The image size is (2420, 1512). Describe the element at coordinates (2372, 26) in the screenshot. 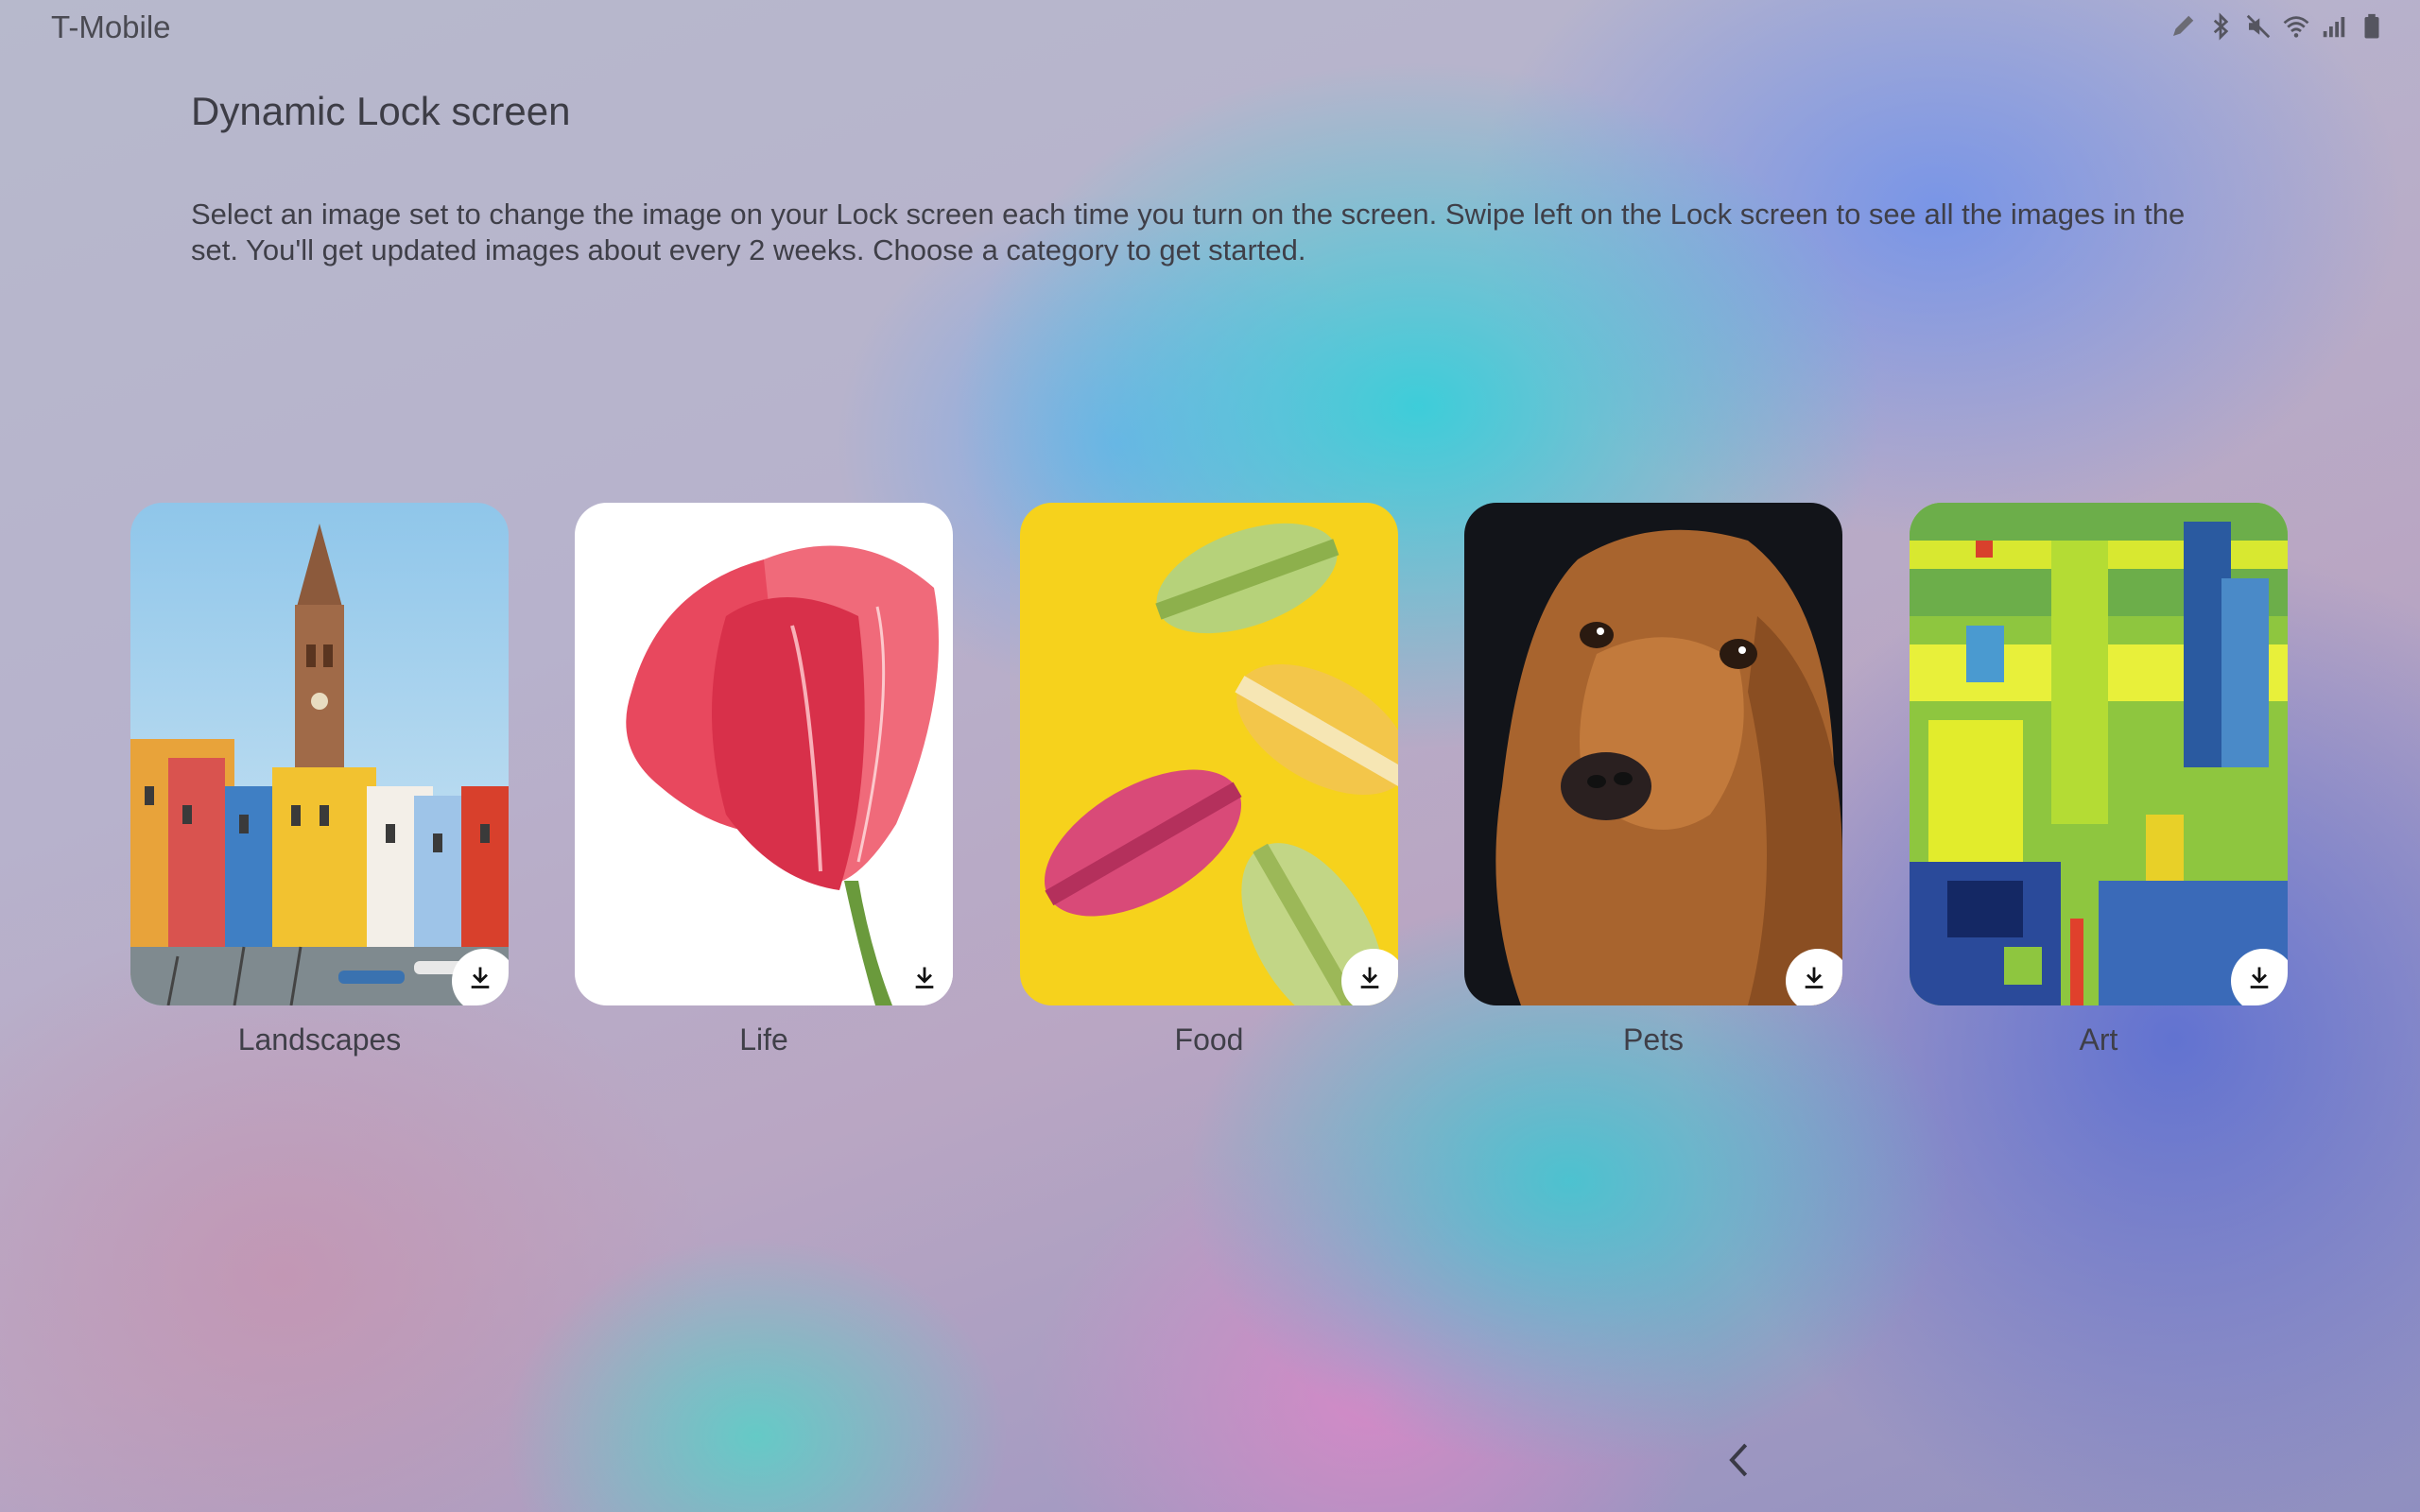

I see `battery-icon` at that location.